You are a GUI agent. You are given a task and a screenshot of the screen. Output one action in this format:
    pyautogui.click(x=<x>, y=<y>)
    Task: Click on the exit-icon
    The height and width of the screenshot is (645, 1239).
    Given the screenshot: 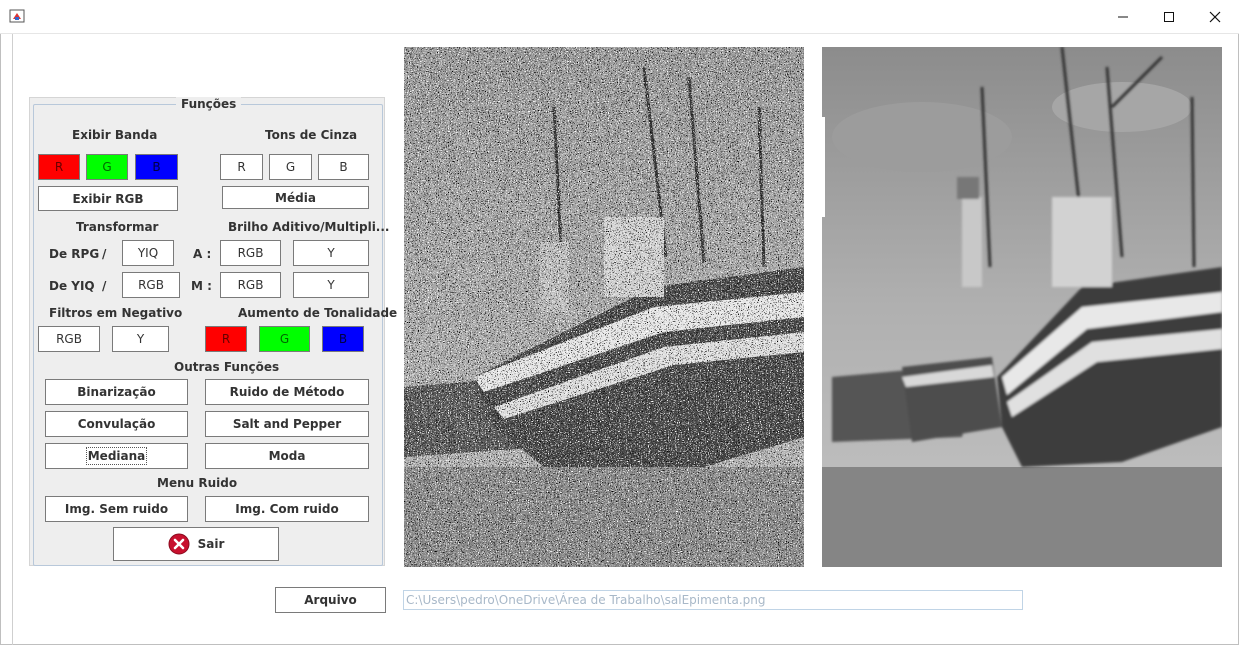 What is the action you would take?
    pyautogui.click(x=179, y=544)
    